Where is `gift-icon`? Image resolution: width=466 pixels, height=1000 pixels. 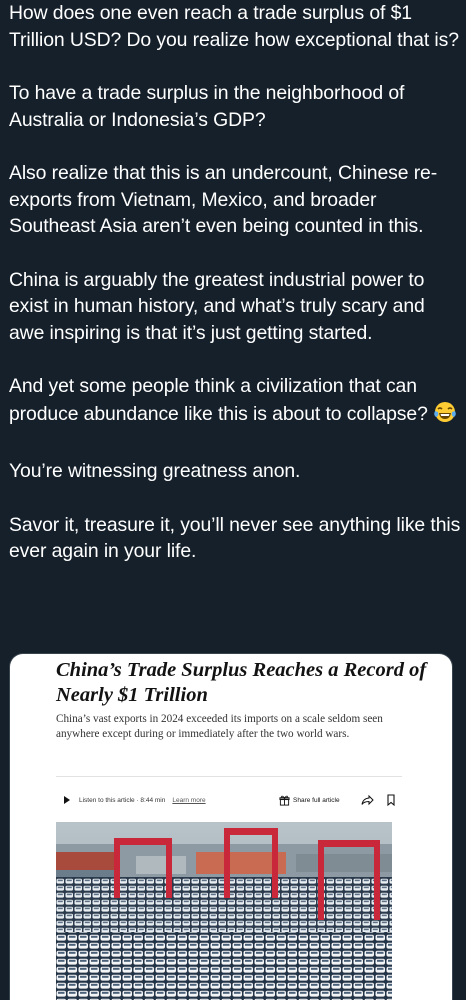 gift-icon is located at coordinates (284, 800).